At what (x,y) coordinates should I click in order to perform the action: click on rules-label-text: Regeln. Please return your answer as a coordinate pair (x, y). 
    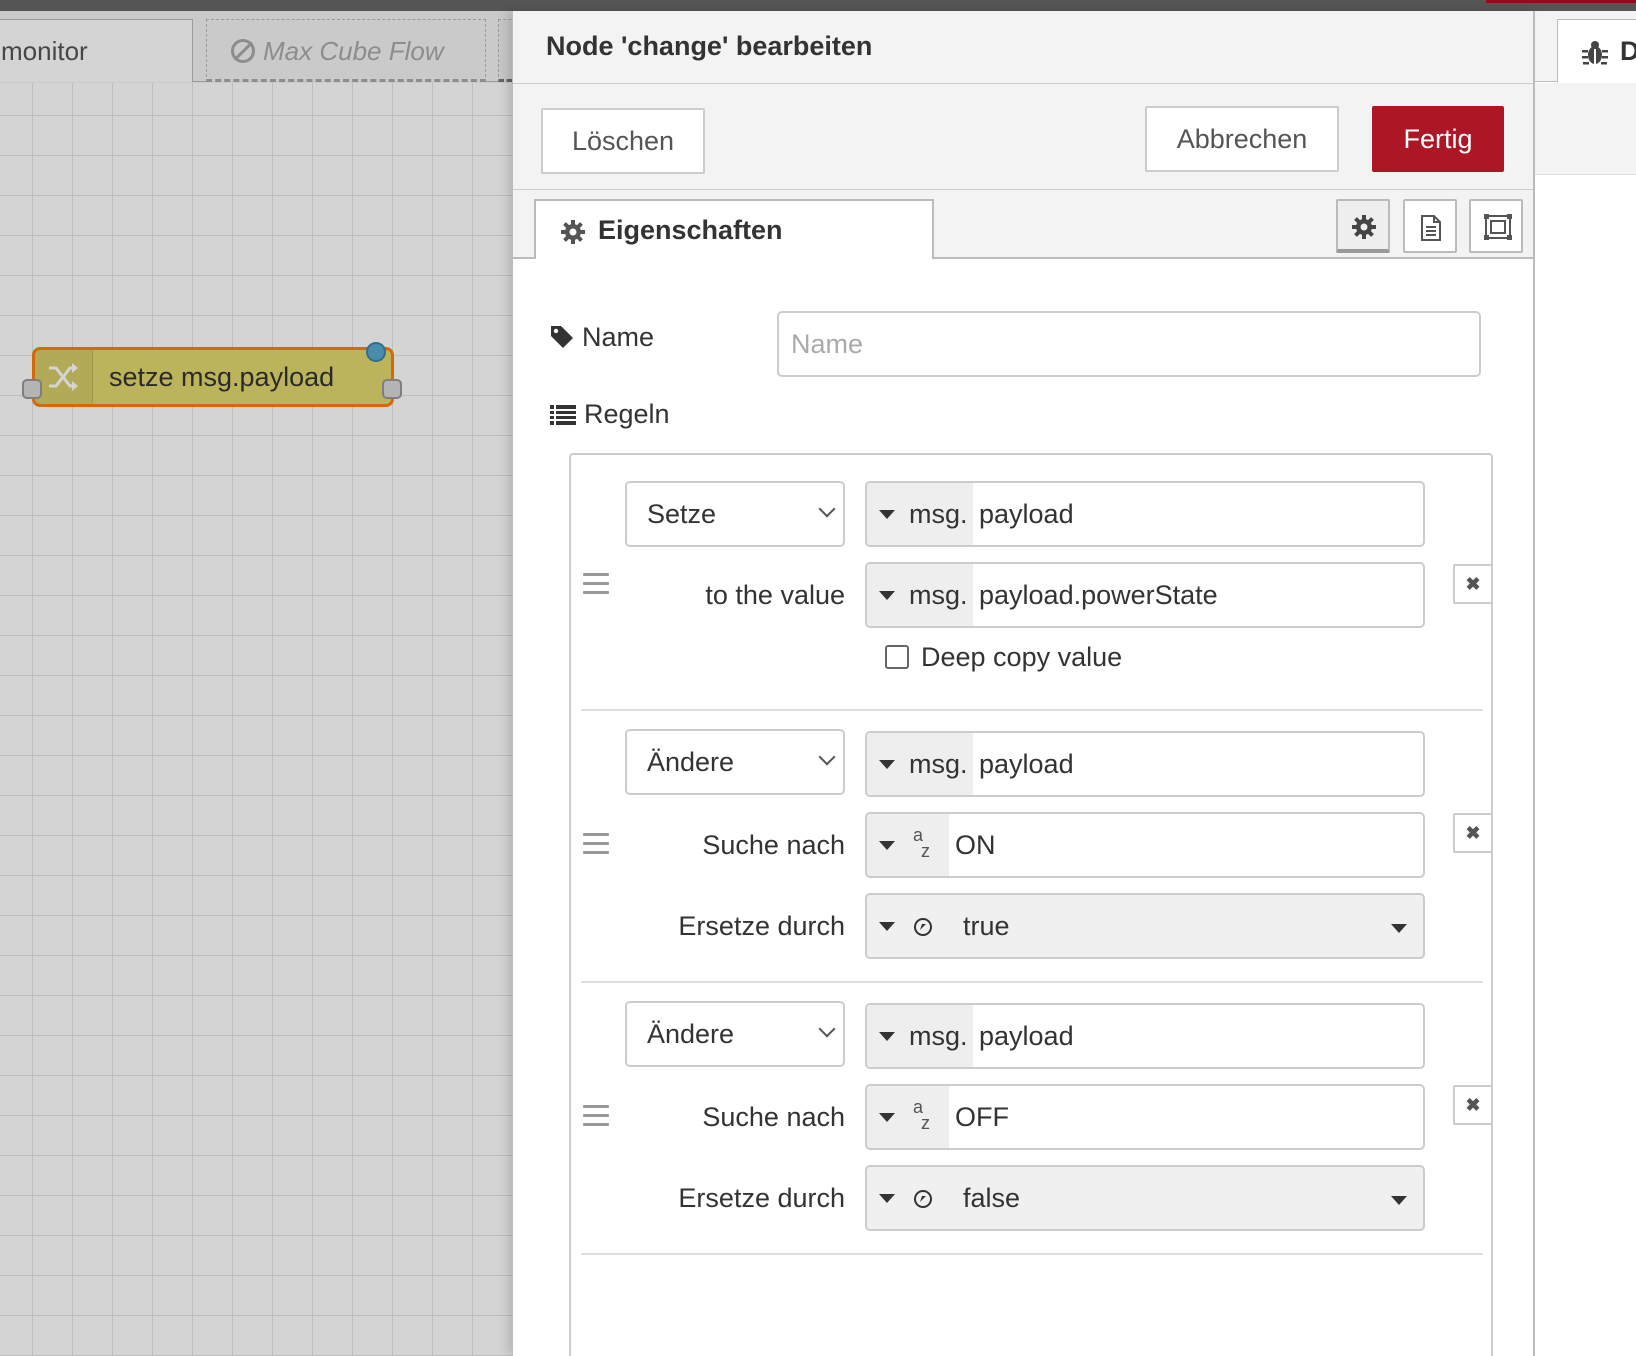
    Looking at the image, I should click on (627, 414).